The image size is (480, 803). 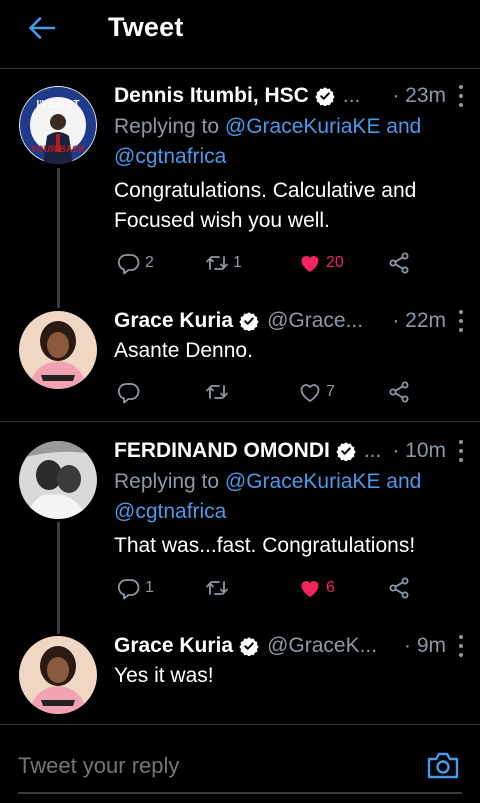 I want to click on arrow-left-icon, so click(x=42, y=28).